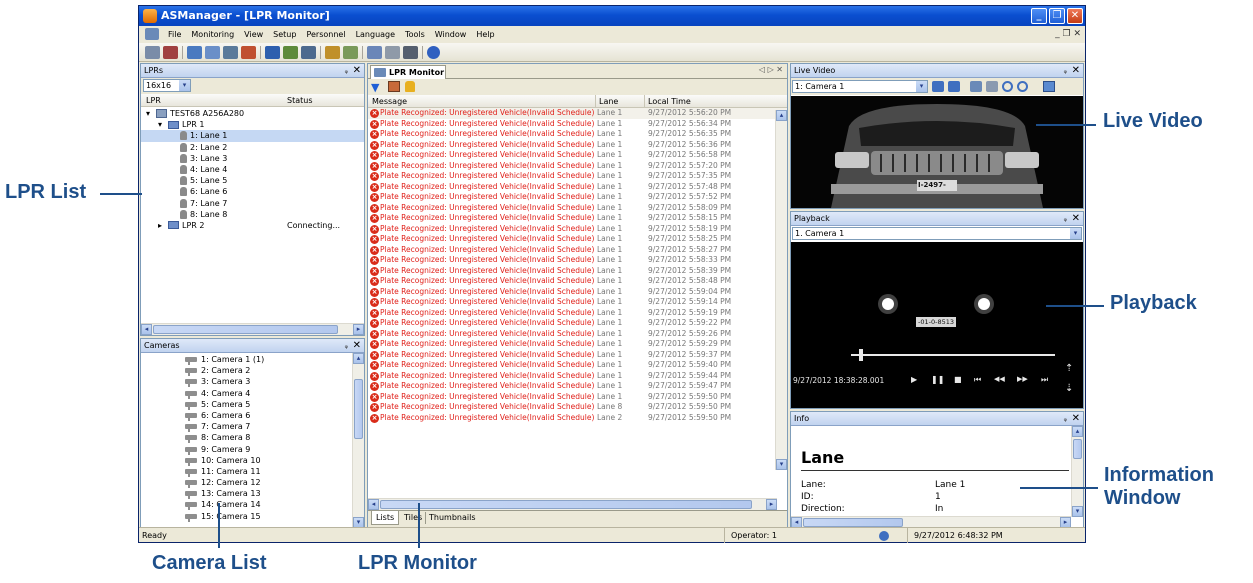 The width and height of the screenshot is (1253, 583). I want to click on ptz-right-icon, so click(954, 86).